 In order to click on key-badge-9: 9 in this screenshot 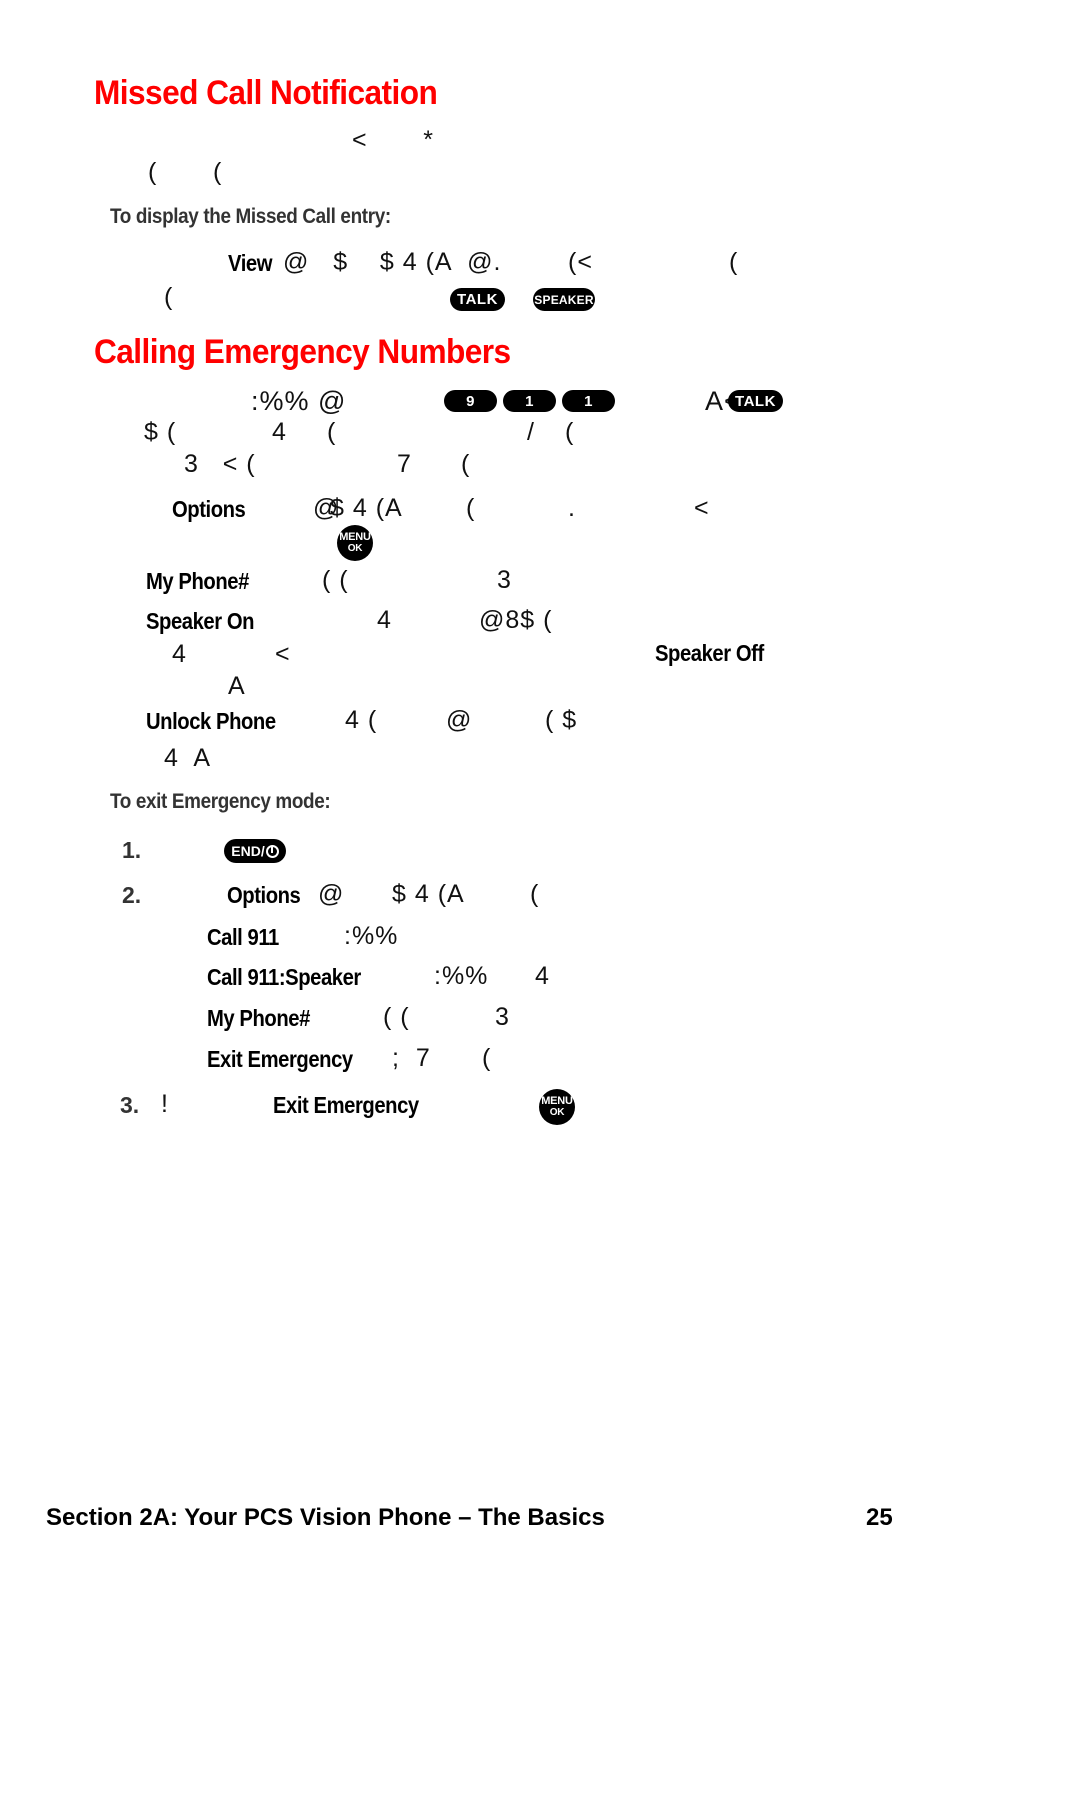, I will do `click(470, 401)`.